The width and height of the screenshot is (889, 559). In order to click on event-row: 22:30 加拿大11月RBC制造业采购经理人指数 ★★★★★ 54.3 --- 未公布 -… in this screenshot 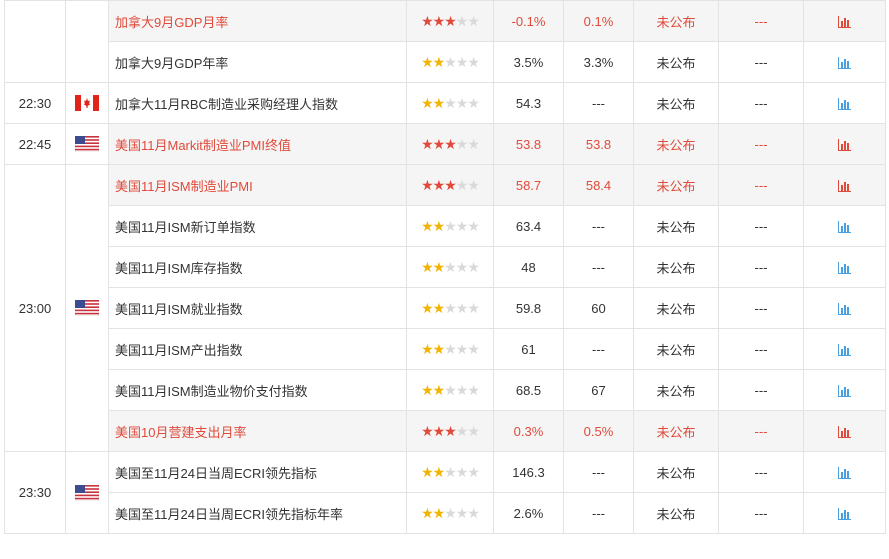, I will do `click(445, 103)`.